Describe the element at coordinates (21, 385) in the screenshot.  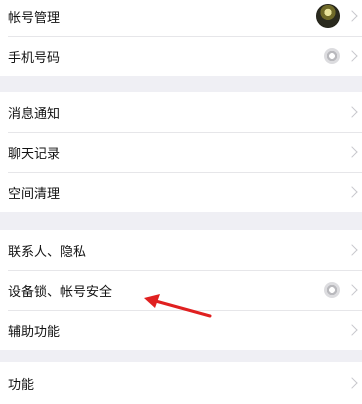
I see `settings-item-label: 功能` at that location.